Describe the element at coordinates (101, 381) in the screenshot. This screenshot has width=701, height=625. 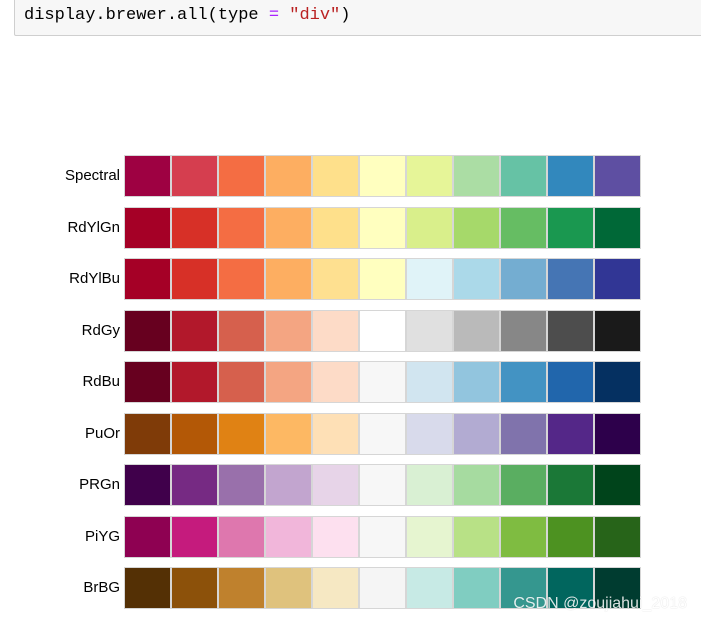
I see `palette-label: RdBu` at that location.